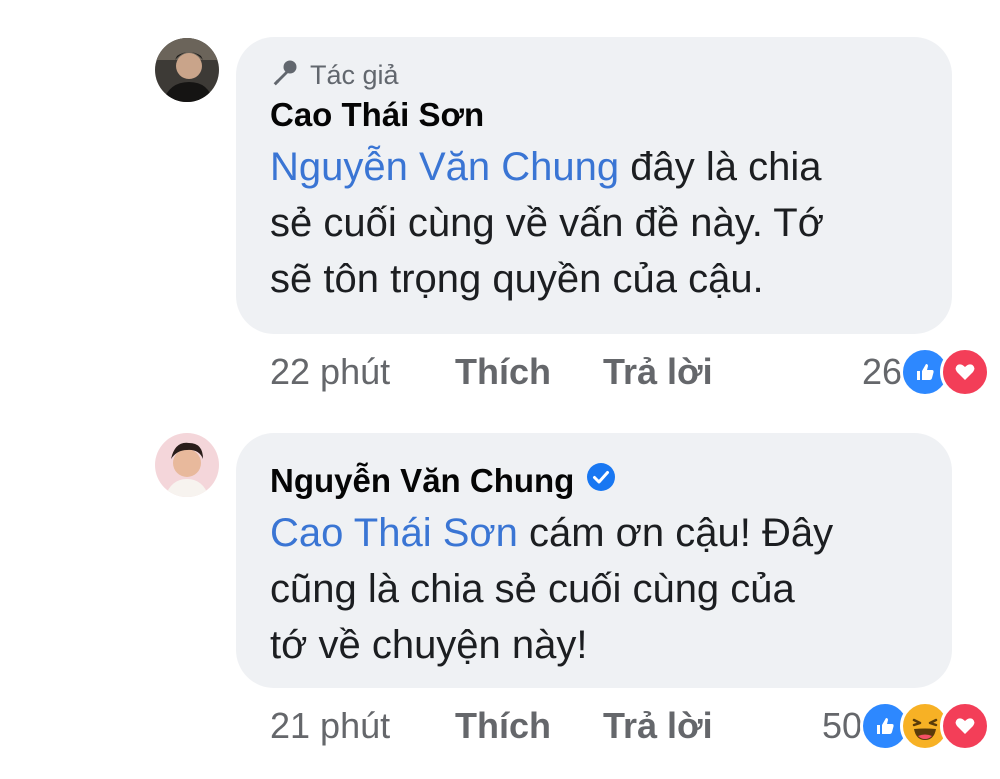 The image size is (1000, 779). I want to click on mention-link: Cao Thái Sơn, so click(394, 533).